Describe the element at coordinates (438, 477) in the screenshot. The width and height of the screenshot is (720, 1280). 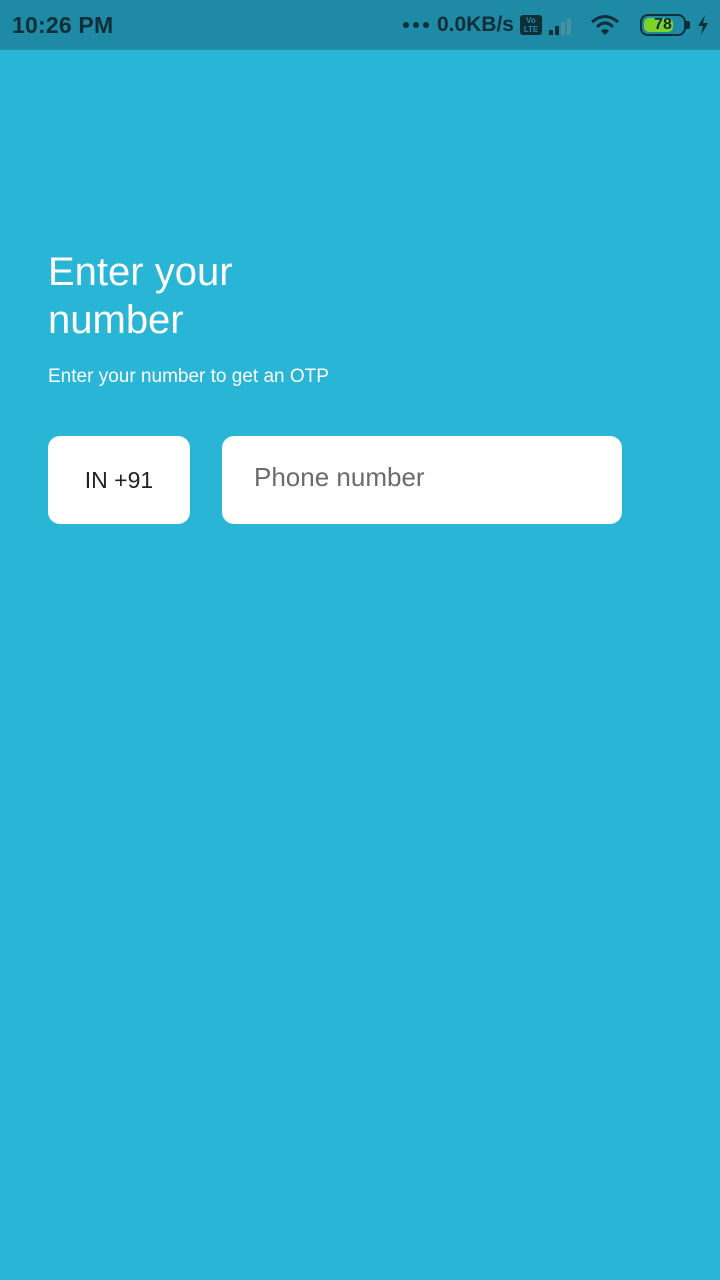
I see `phone-number-input` at that location.